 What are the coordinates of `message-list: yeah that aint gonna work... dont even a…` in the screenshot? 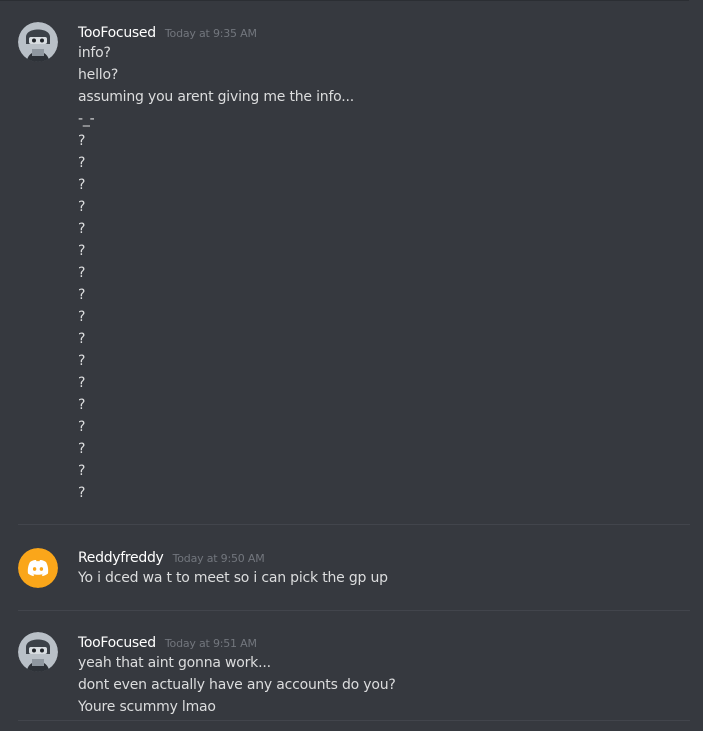 It's located at (237, 685).